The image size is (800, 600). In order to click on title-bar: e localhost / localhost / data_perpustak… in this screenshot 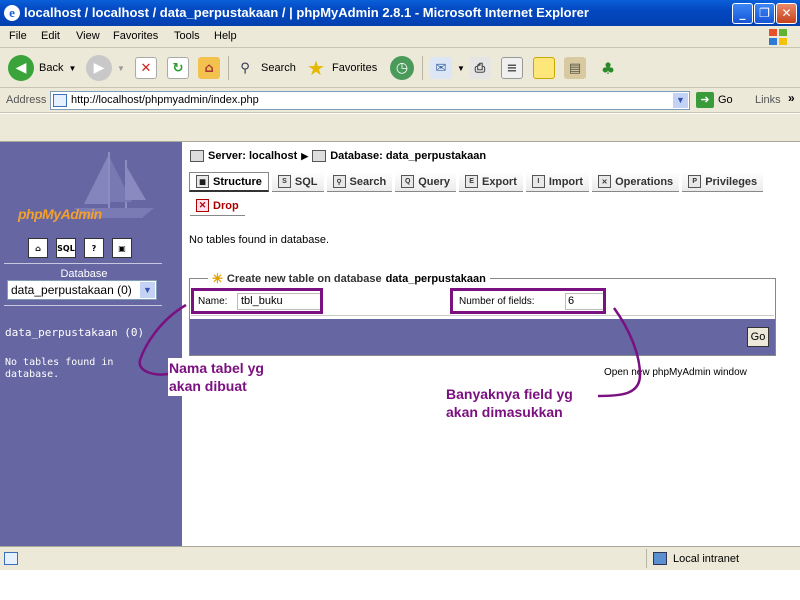, I will do `click(400, 13)`.